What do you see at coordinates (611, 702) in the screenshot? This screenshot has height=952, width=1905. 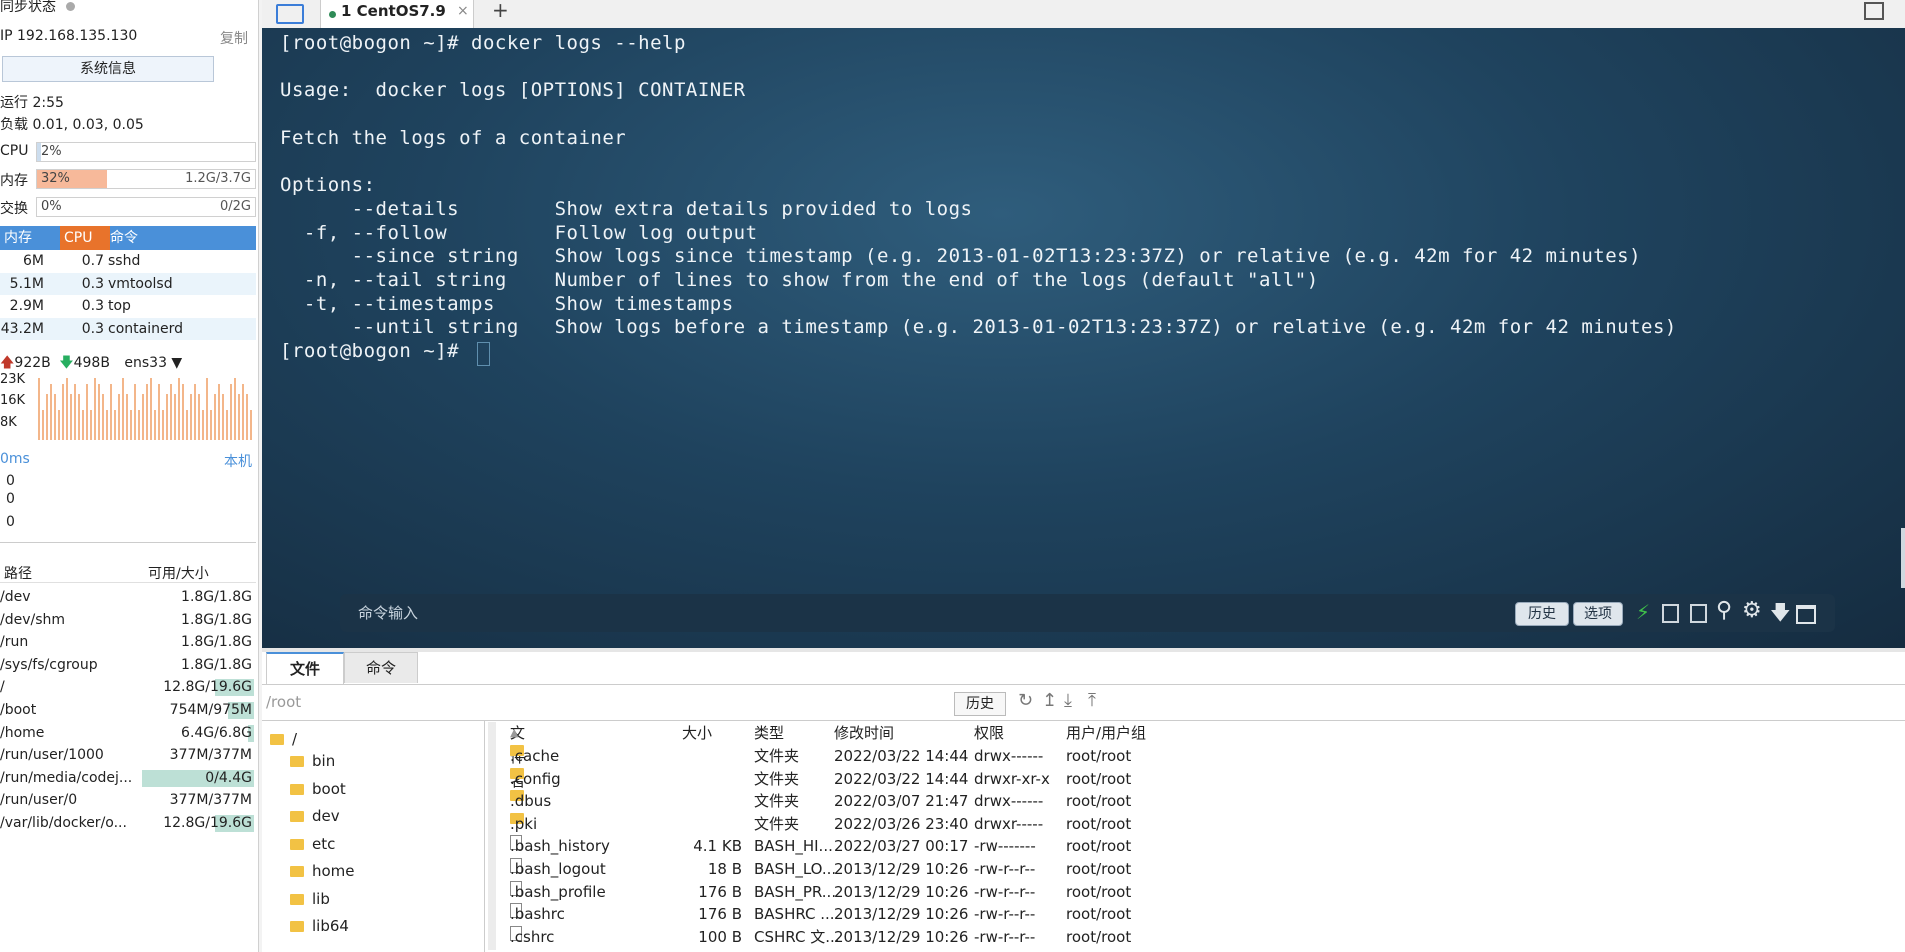 I see `path-input: /root` at bounding box center [611, 702].